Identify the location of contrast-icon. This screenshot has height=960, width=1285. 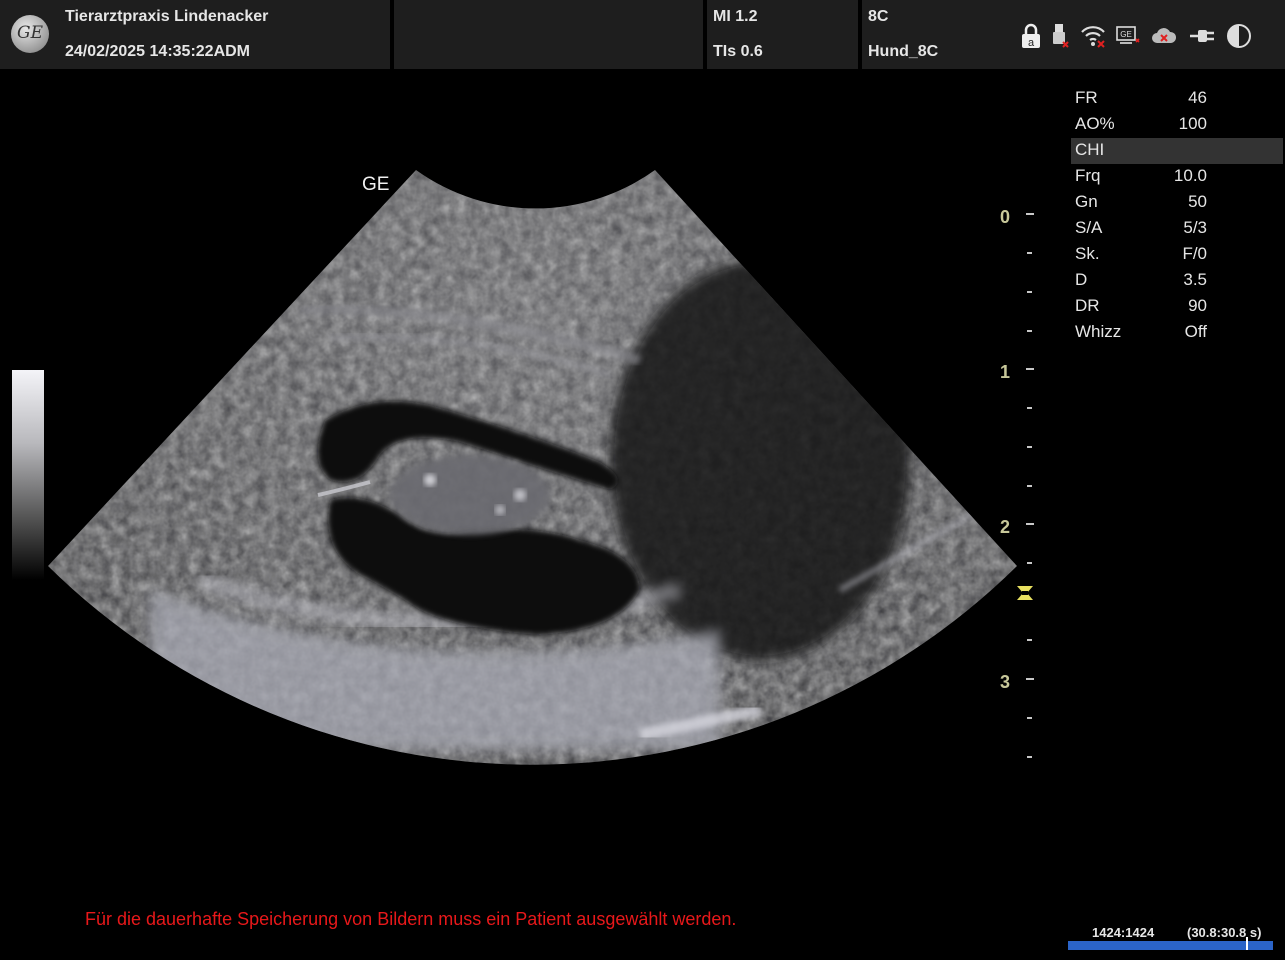
(1239, 36).